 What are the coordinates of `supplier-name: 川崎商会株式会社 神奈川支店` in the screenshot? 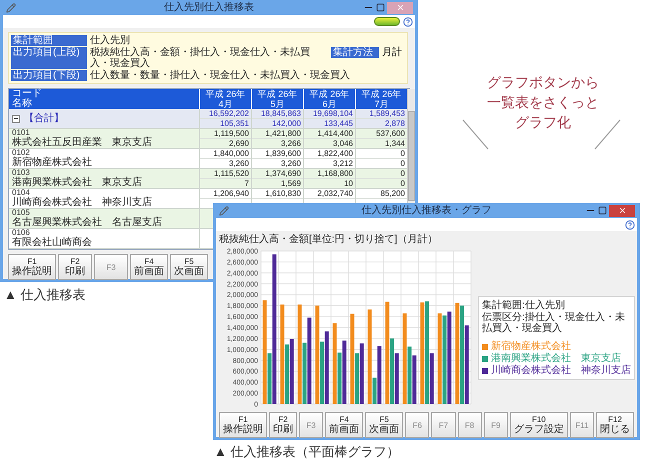 It's located at (82, 202).